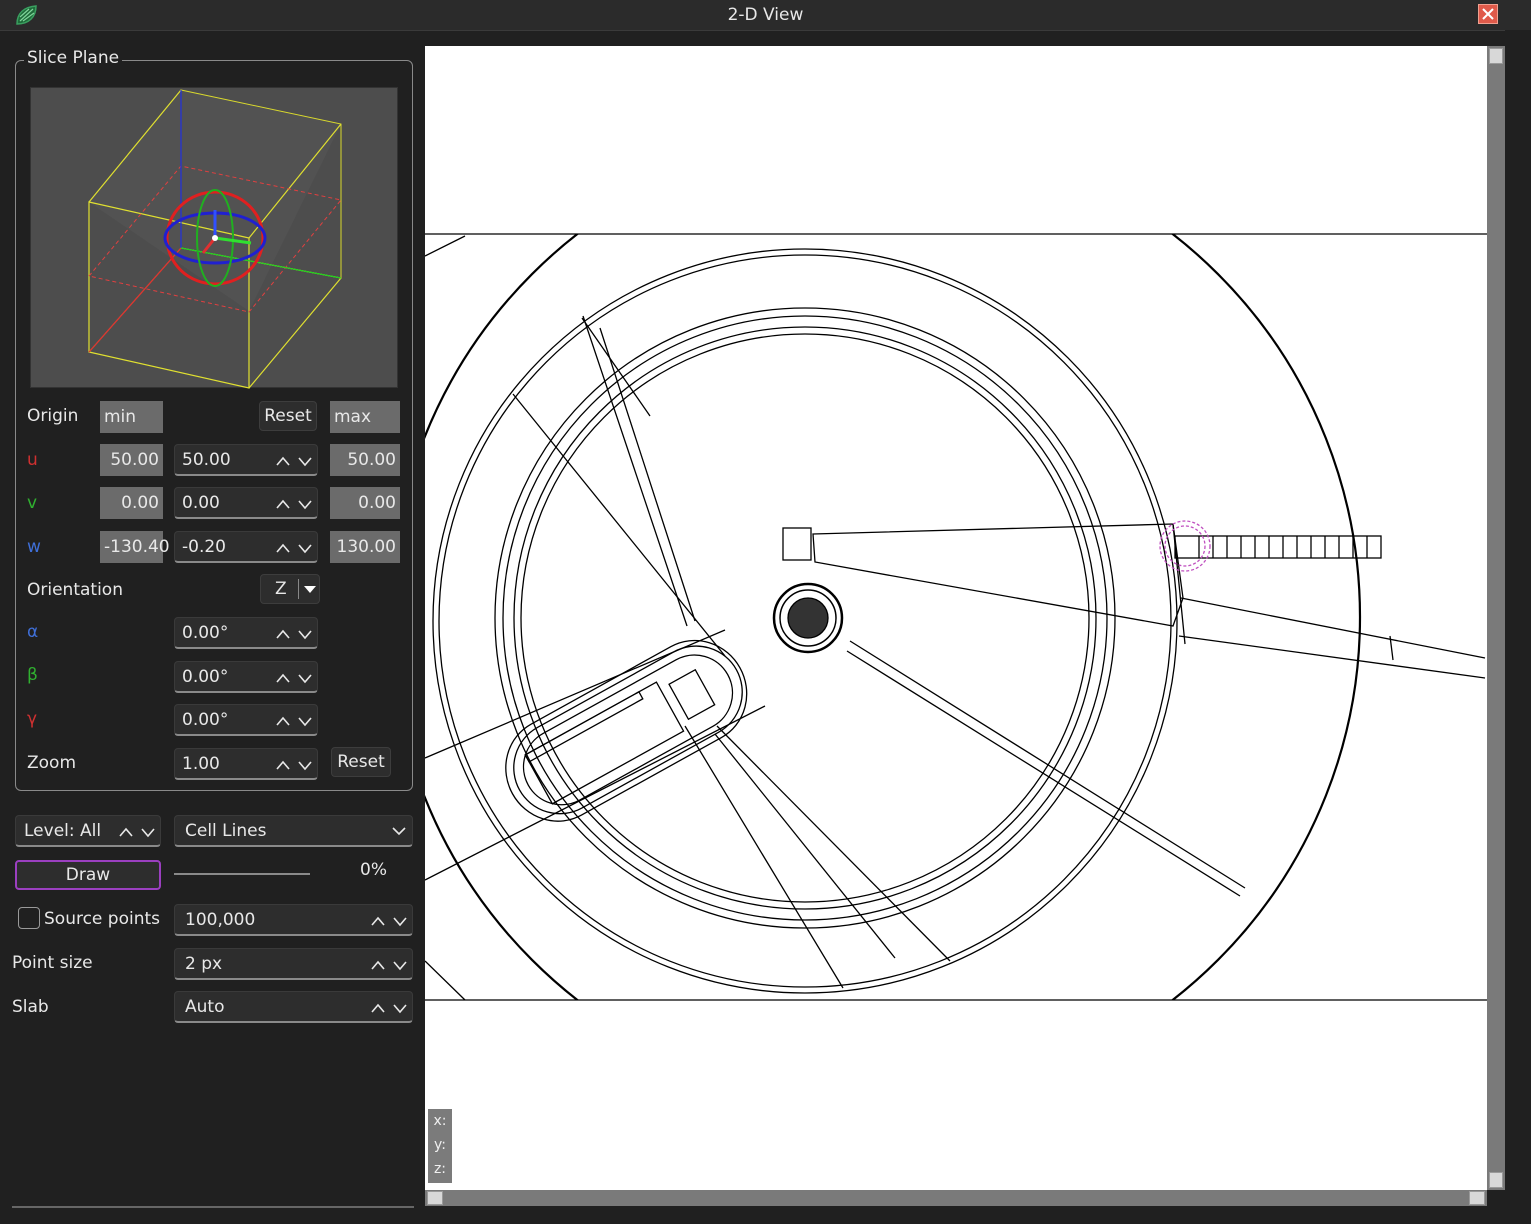 Image resolution: width=1531 pixels, height=1224 pixels. What do you see at coordinates (293, 831) in the screenshot?
I see `render-mode-dropdown: Cell Lines` at bounding box center [293, 831].